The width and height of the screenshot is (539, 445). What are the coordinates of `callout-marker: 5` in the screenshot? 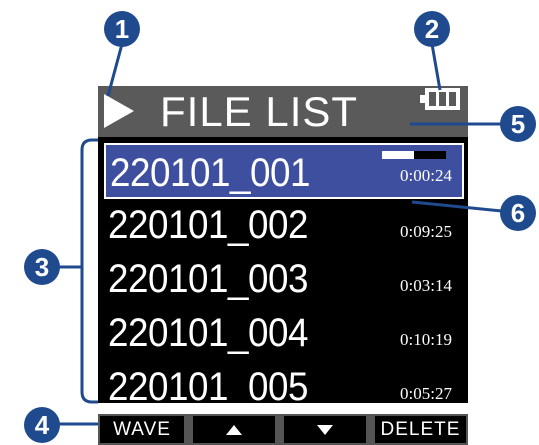 It's located at (518, 124).